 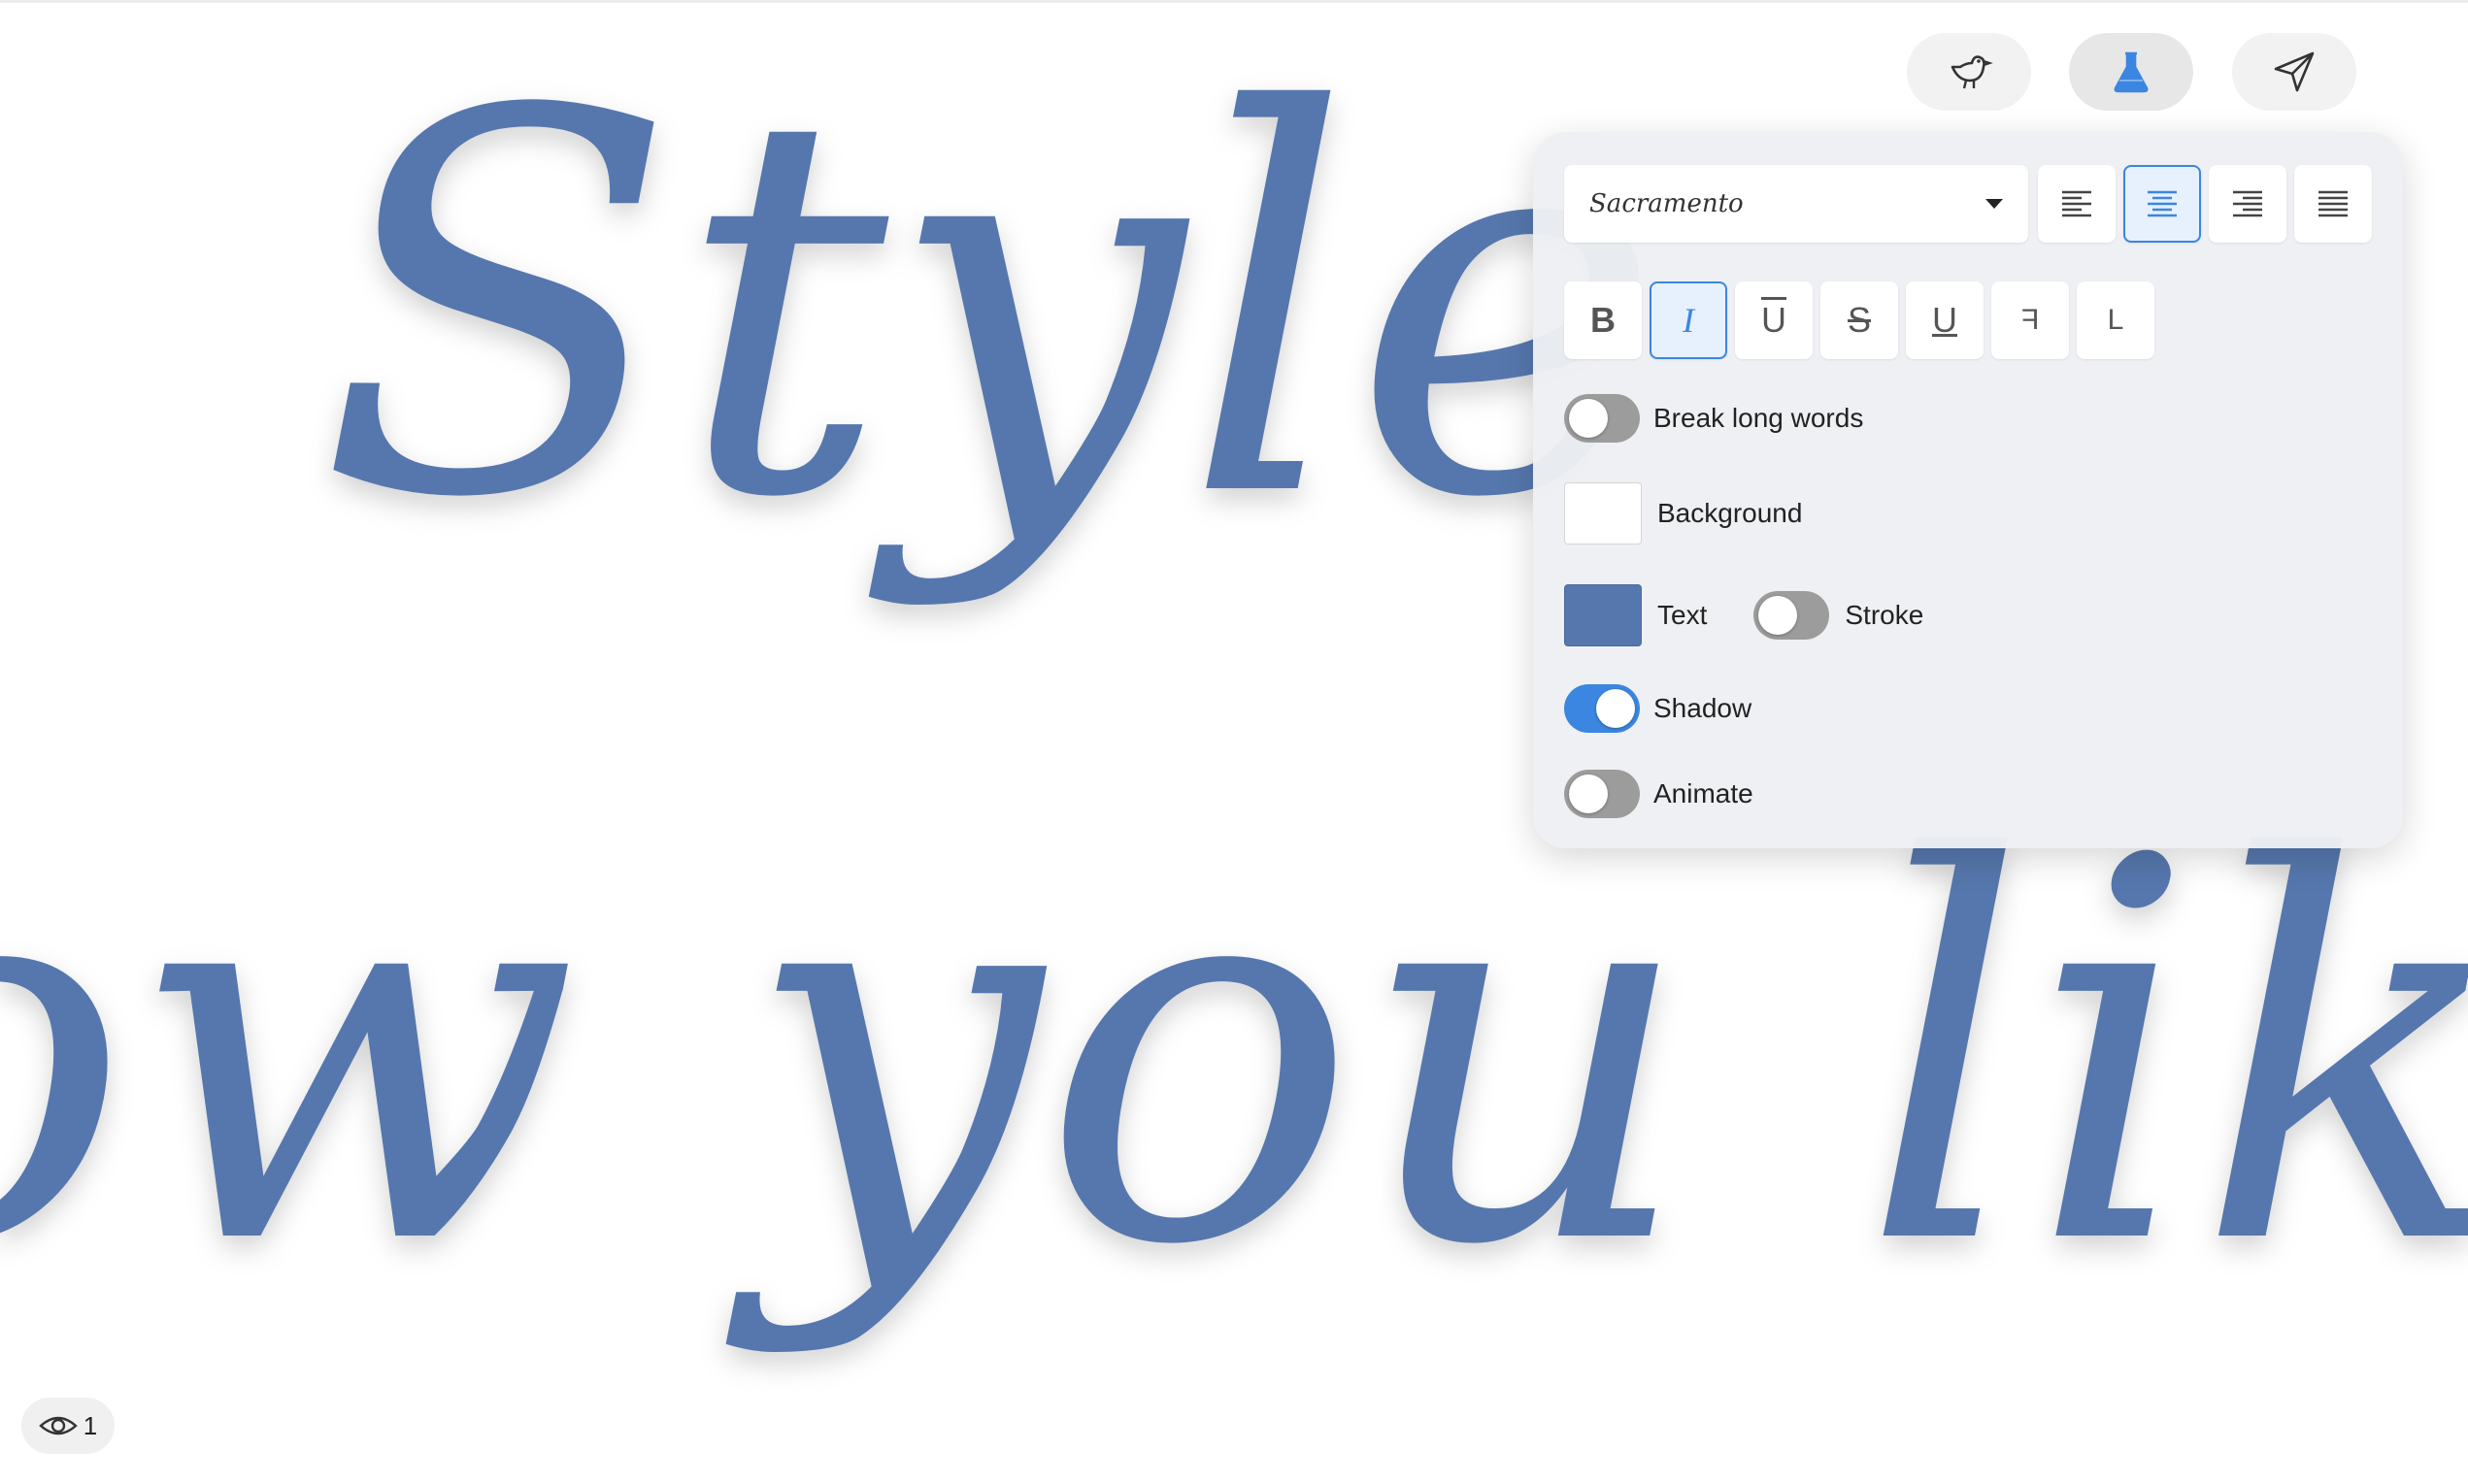 I want to click on flask-icon, so click(x=2132, y=72).